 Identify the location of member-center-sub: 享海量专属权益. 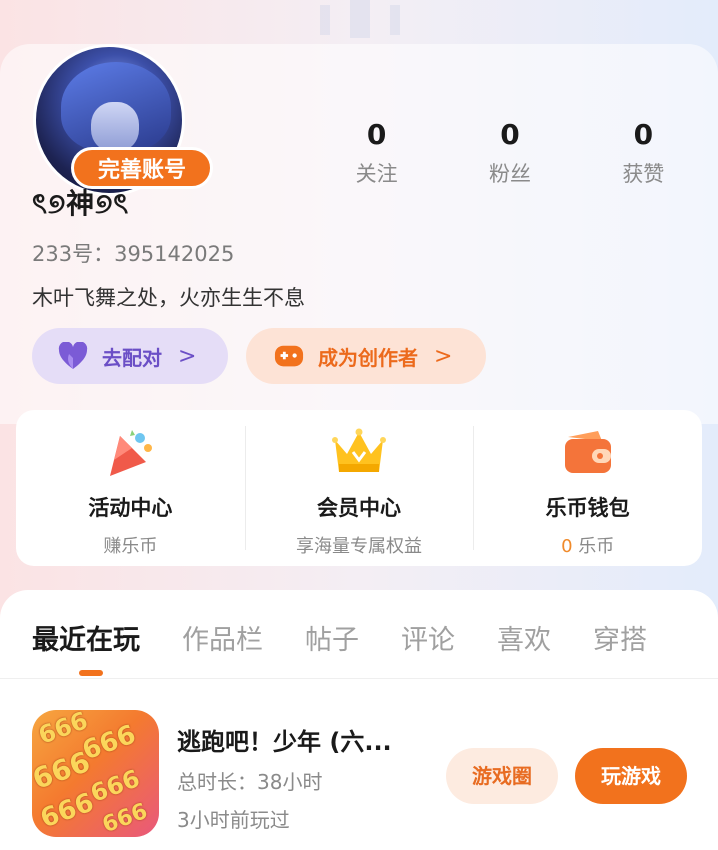
(359, 546).